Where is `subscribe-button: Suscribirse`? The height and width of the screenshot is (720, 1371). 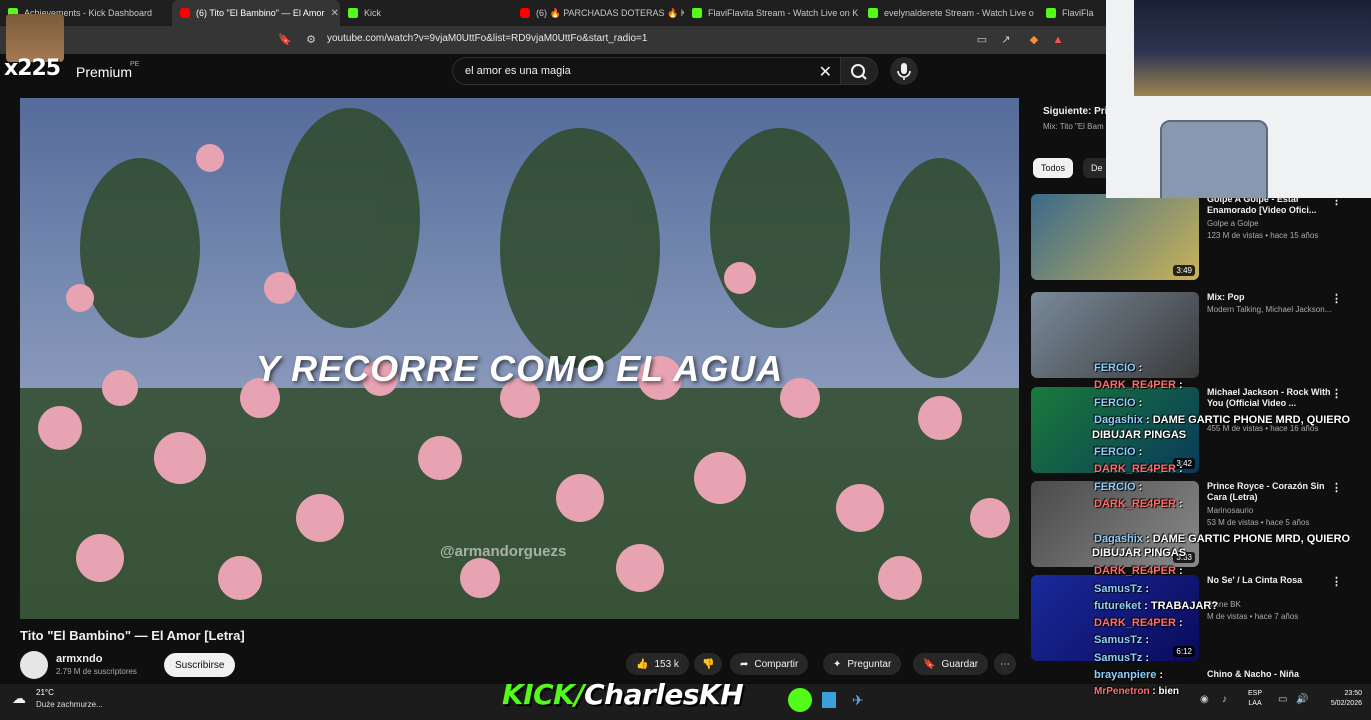 subscribe-button: Suscribirse is located at coordinates (200, 665).